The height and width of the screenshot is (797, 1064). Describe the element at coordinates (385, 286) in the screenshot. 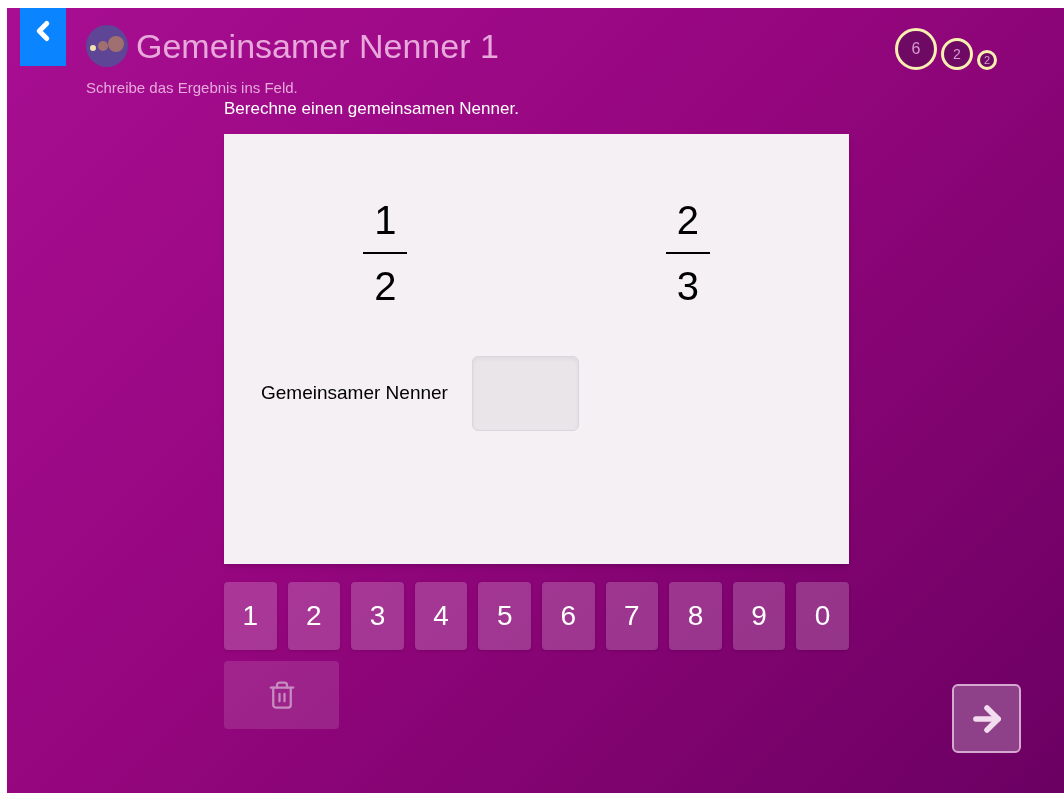

I see `denominator: 2` at that location.